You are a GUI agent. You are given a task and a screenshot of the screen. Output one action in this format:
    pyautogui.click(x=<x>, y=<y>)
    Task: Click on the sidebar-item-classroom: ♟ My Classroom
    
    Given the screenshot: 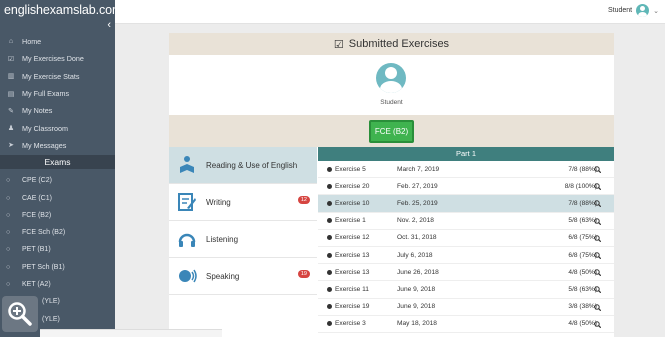 What is the action you would take?
    pyautogui.click(x=57, y=127)
    